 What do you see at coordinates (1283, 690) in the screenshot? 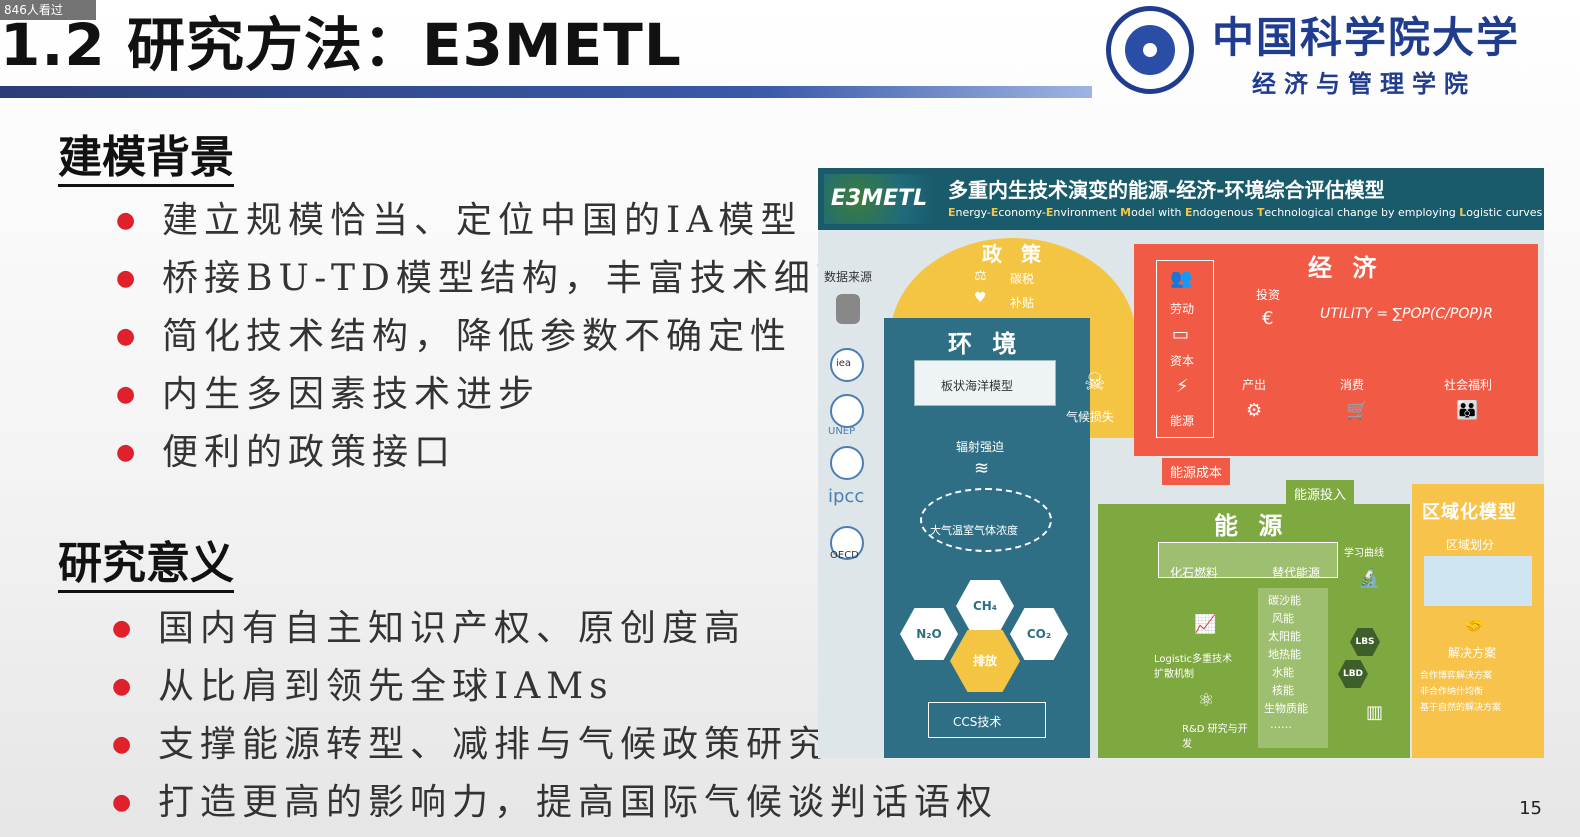
I see `alt-item: 核能` at bounding box center [1283, 690].